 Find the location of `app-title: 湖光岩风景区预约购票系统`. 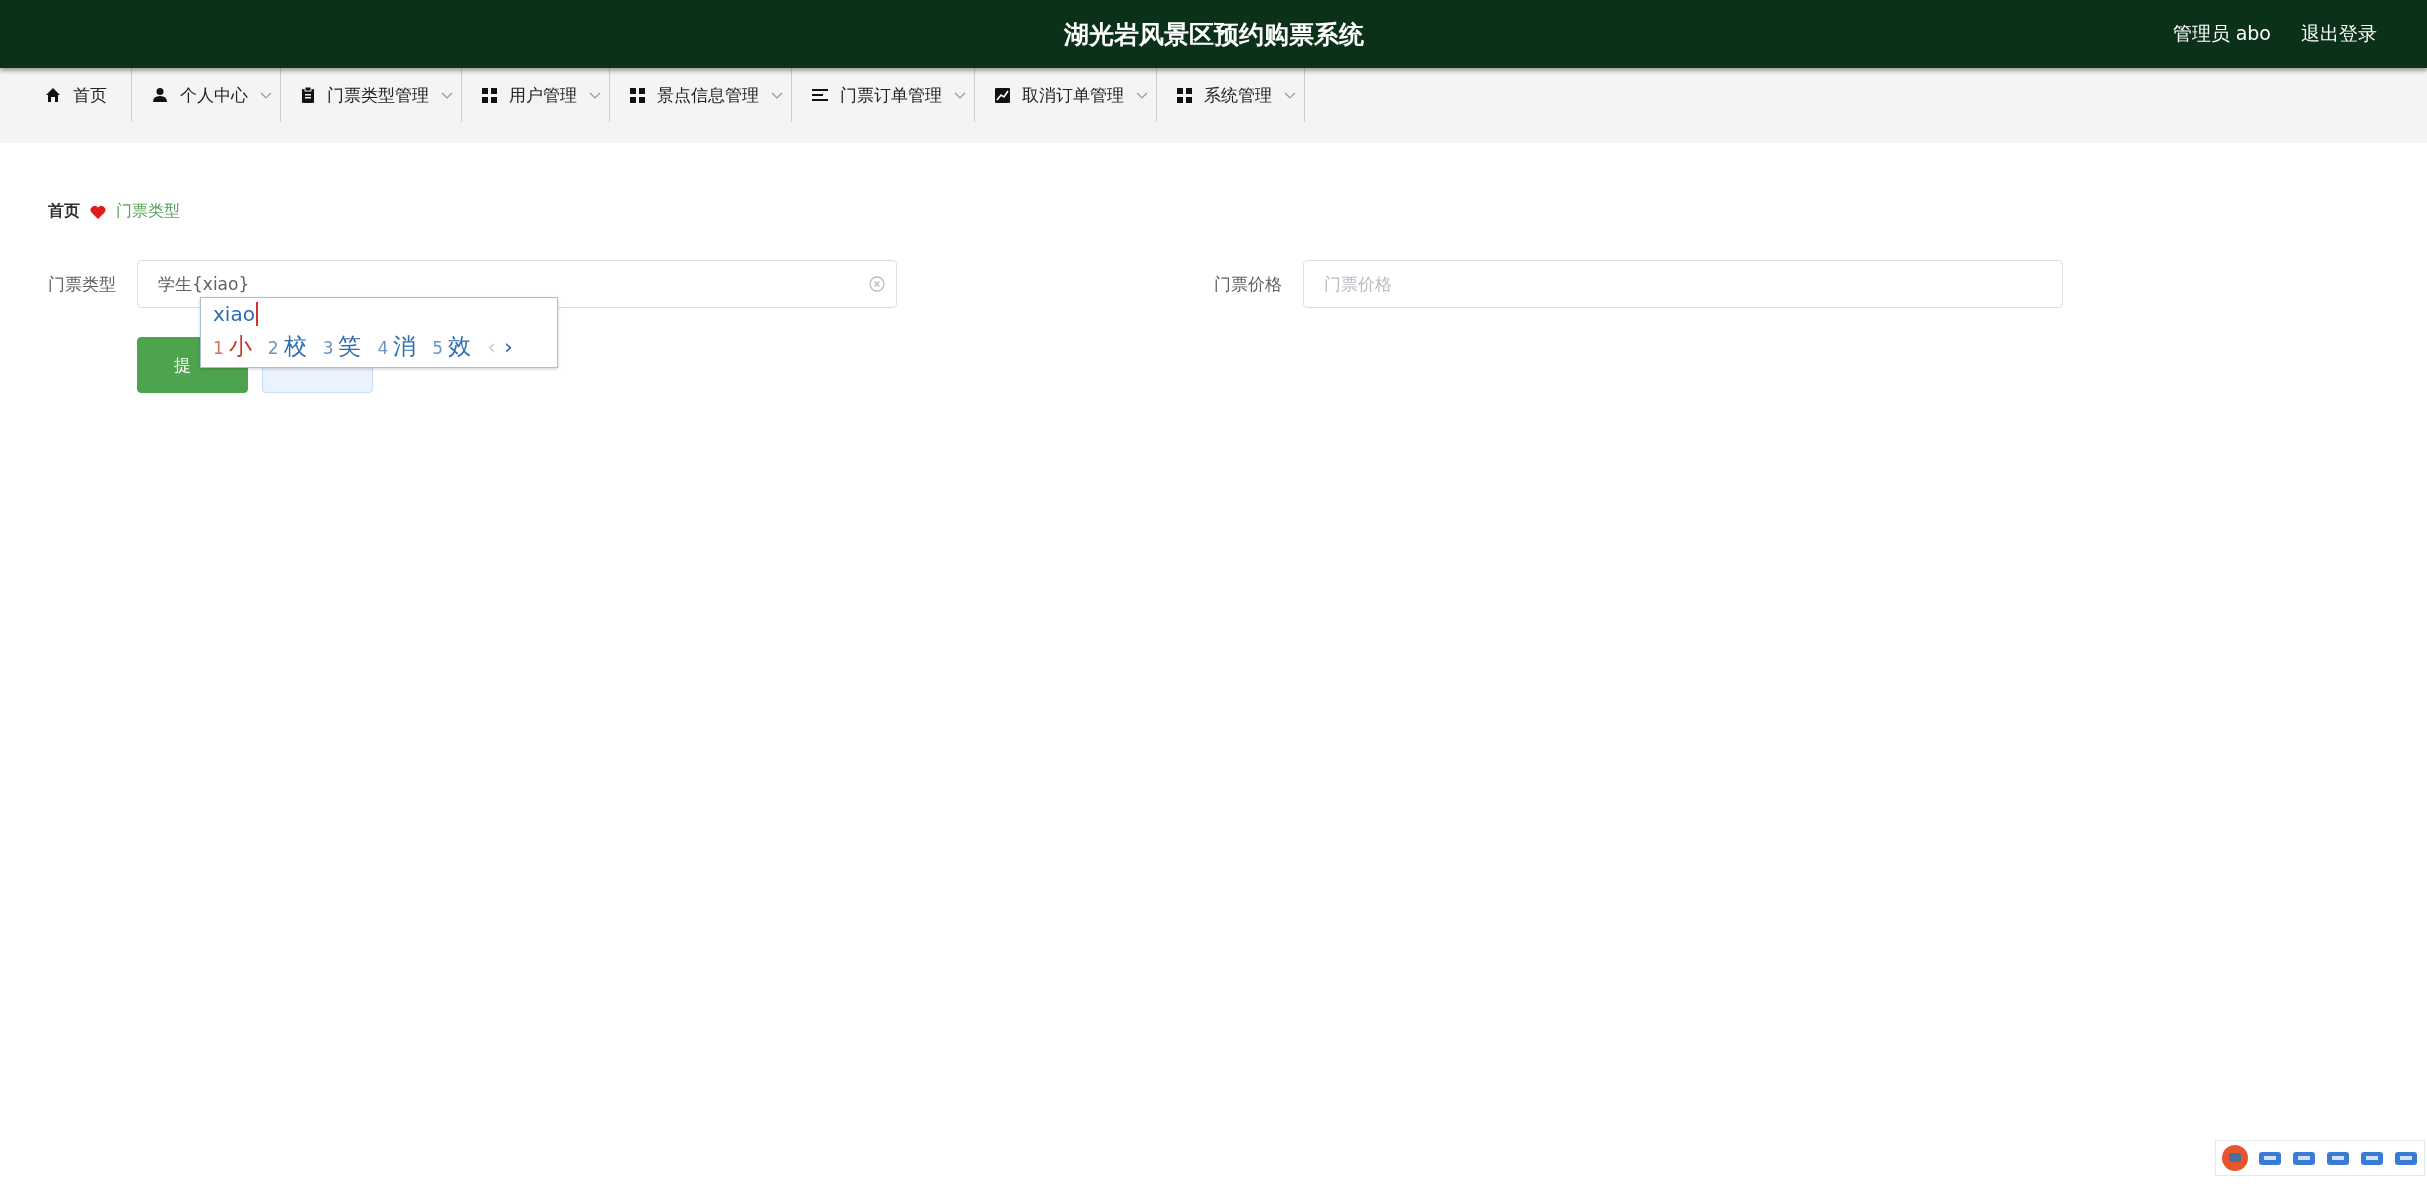

app-title: 湖光岩风景区预约购票系统 is located at coordinates (1213, 34).